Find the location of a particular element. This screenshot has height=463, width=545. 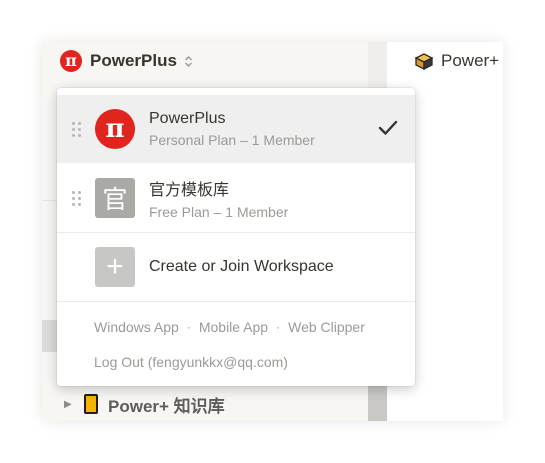

workspace-switcher: π PowerPlus is located at coordinates (126, 61).